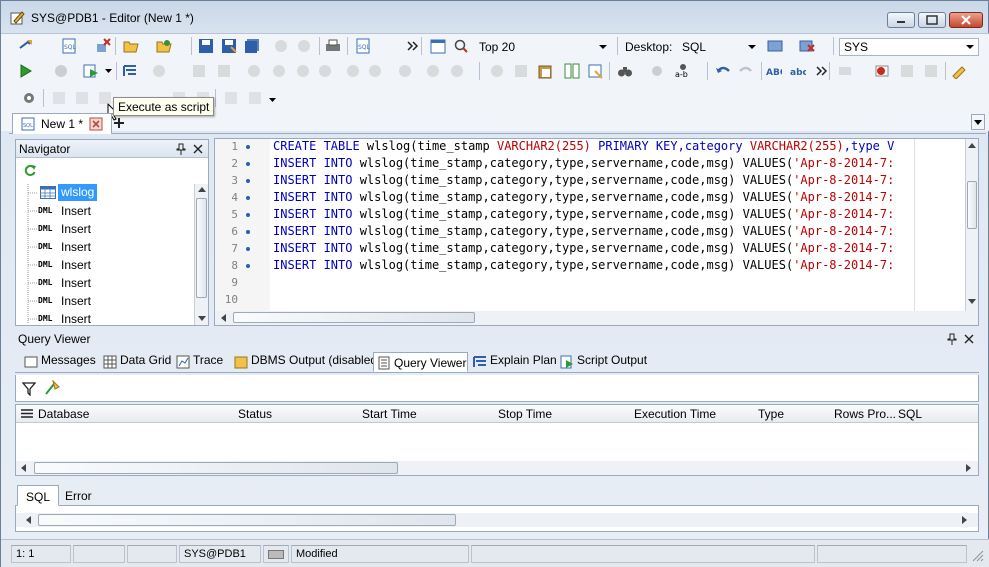 The height and width of the screenshot is (567, 989). Describe the element at coordinates (978, 556) in the screenshot. I see `resize-grip-icon` at that location.